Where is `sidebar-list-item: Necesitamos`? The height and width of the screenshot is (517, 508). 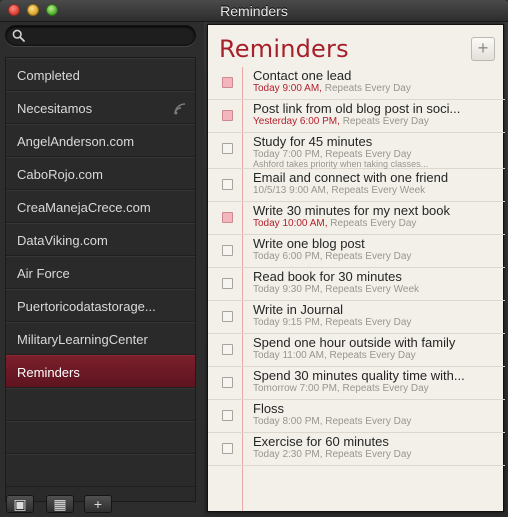 sidebar-list-item: Necesitamos is located at coordinates (100, 107).